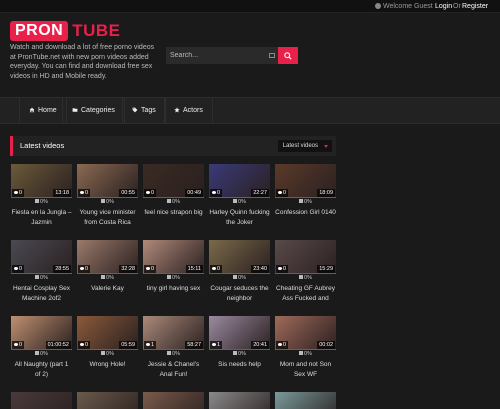 Image resolution: width=500 pixels, height=409 pixels. I want to click on nav-label: Actors, so click(193, 110).